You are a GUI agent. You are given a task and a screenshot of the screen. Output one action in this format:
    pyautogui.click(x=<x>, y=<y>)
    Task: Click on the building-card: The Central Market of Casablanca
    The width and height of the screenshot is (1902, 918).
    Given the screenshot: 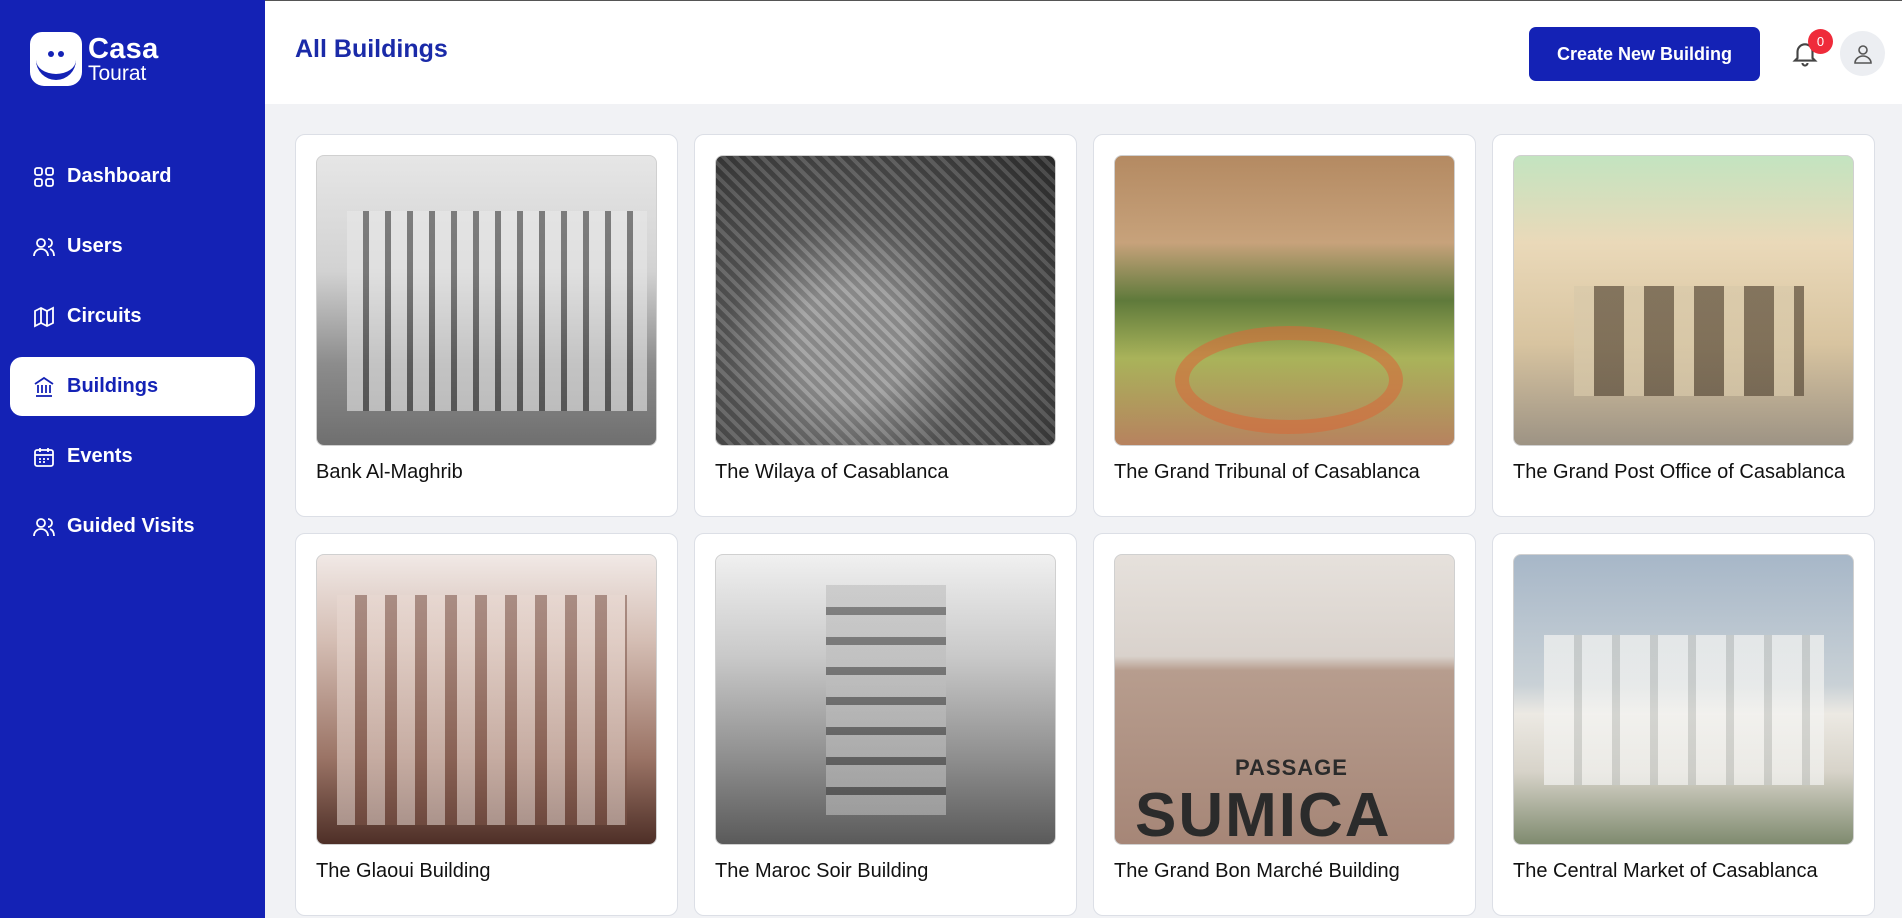 What is the action you would take?
    pyautogui.click(x=1683, y=724)
    